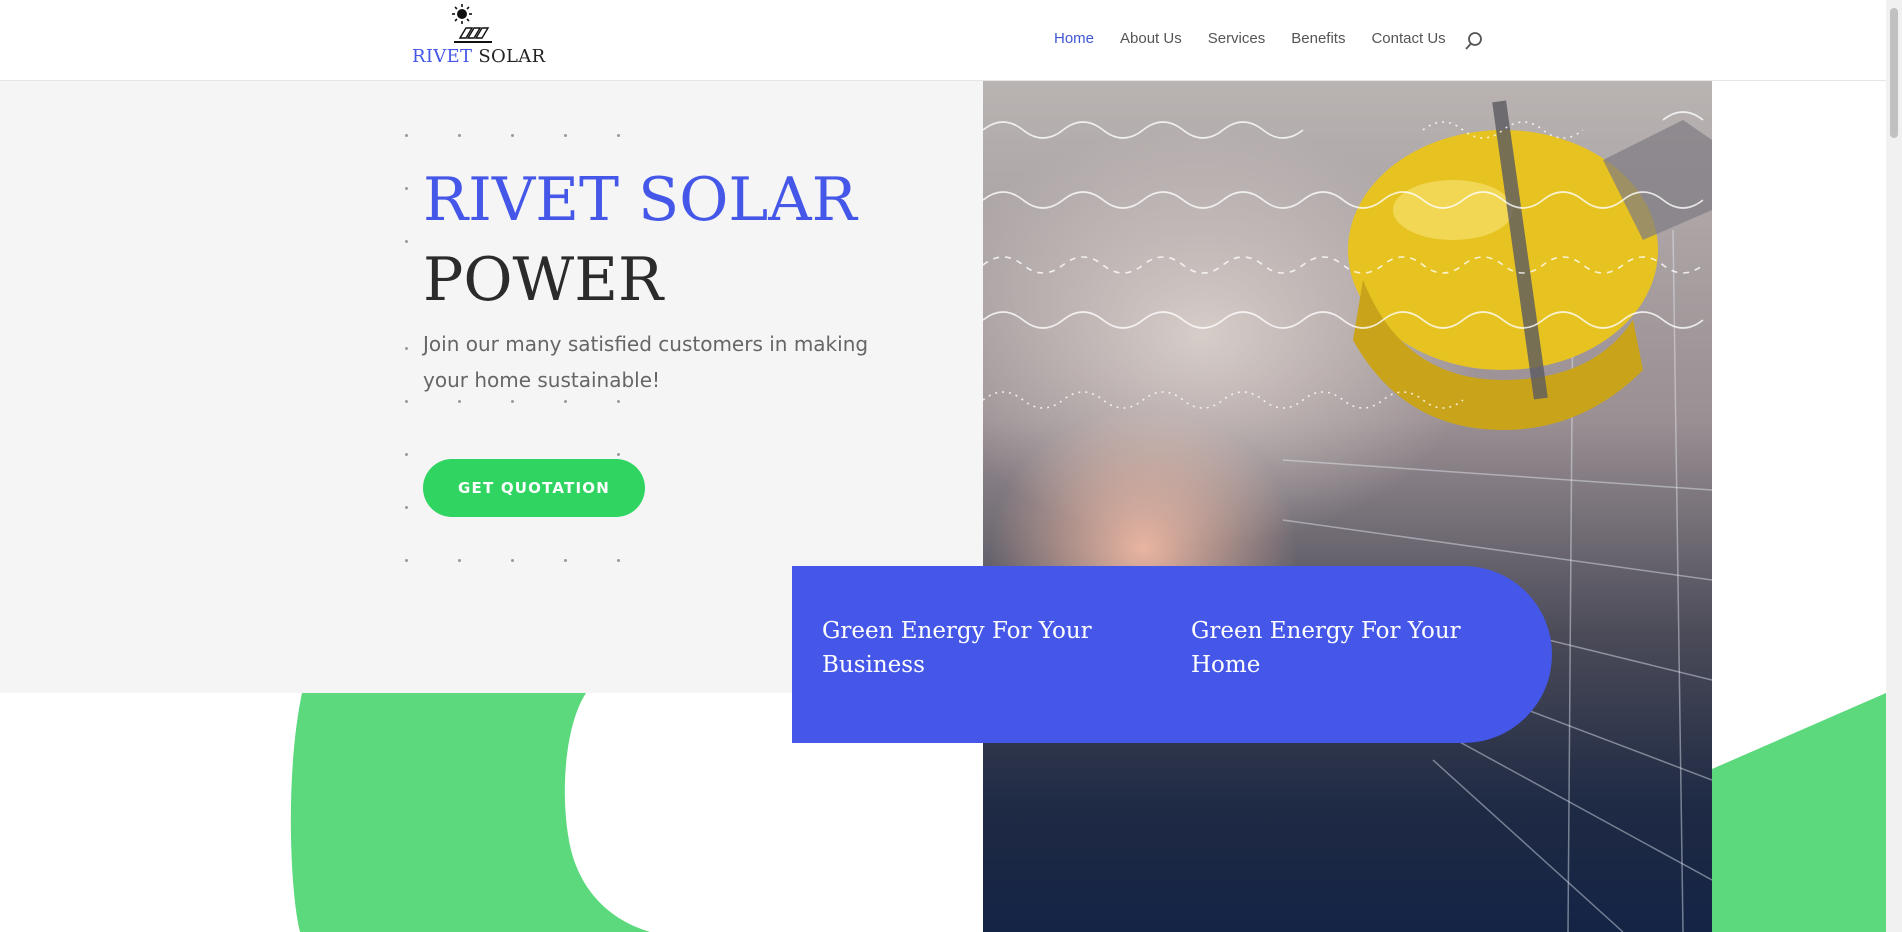 The height and width of the screenshot is (932, 1902). I want to click on nav-benefits: Benefits, so click(1318, 38).